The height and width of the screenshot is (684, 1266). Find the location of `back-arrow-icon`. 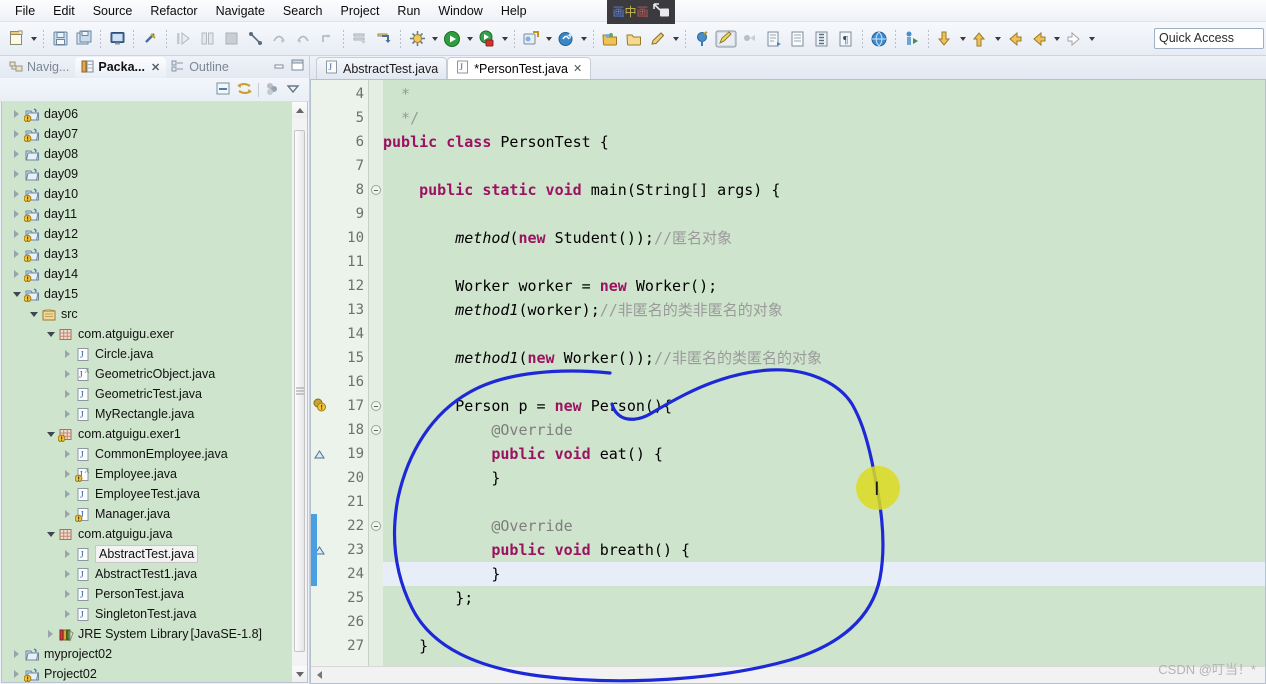

back-arrow-icon is located at coordinates (1039, 39).